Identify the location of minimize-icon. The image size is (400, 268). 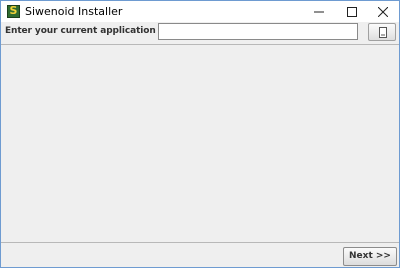
(319, 12).